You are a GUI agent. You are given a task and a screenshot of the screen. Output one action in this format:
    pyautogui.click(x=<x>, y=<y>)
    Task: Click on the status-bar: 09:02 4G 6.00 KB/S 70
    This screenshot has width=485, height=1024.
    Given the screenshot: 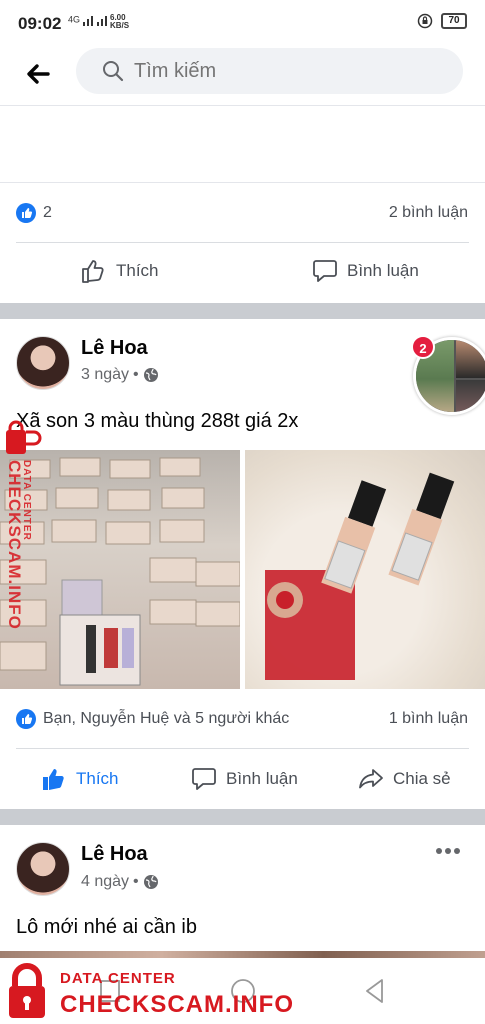 What is the action you would take?
    pyautogui.click(x=242, y=24)
    